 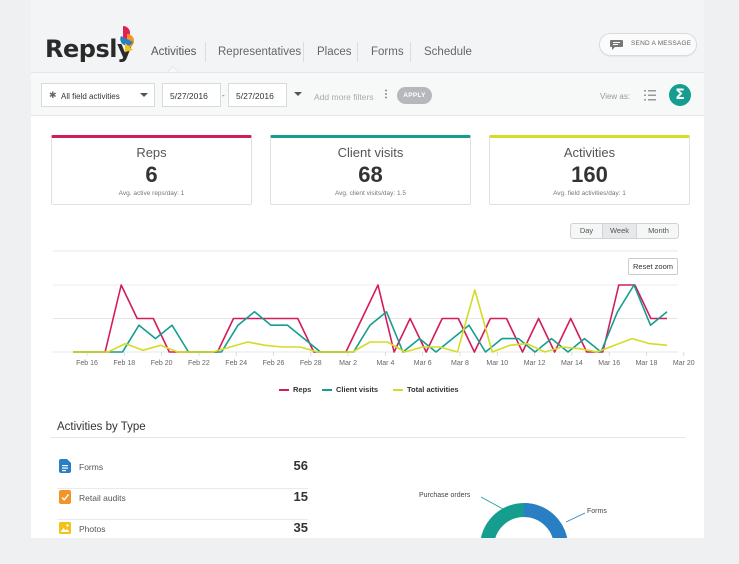 I want to click on stat-card-title: Reps, so click(x=151, y=152).